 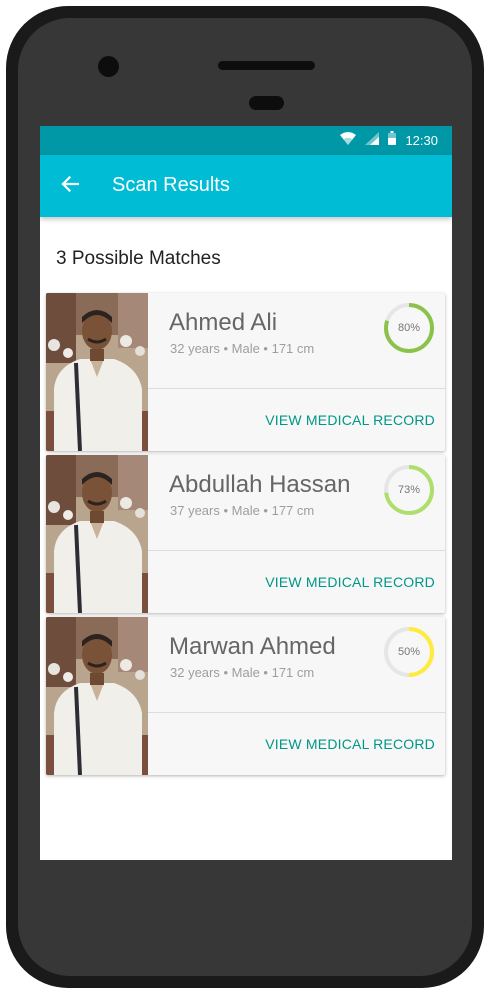 I want to click on app-bar: Scan Results, so click(x=246, y=186).